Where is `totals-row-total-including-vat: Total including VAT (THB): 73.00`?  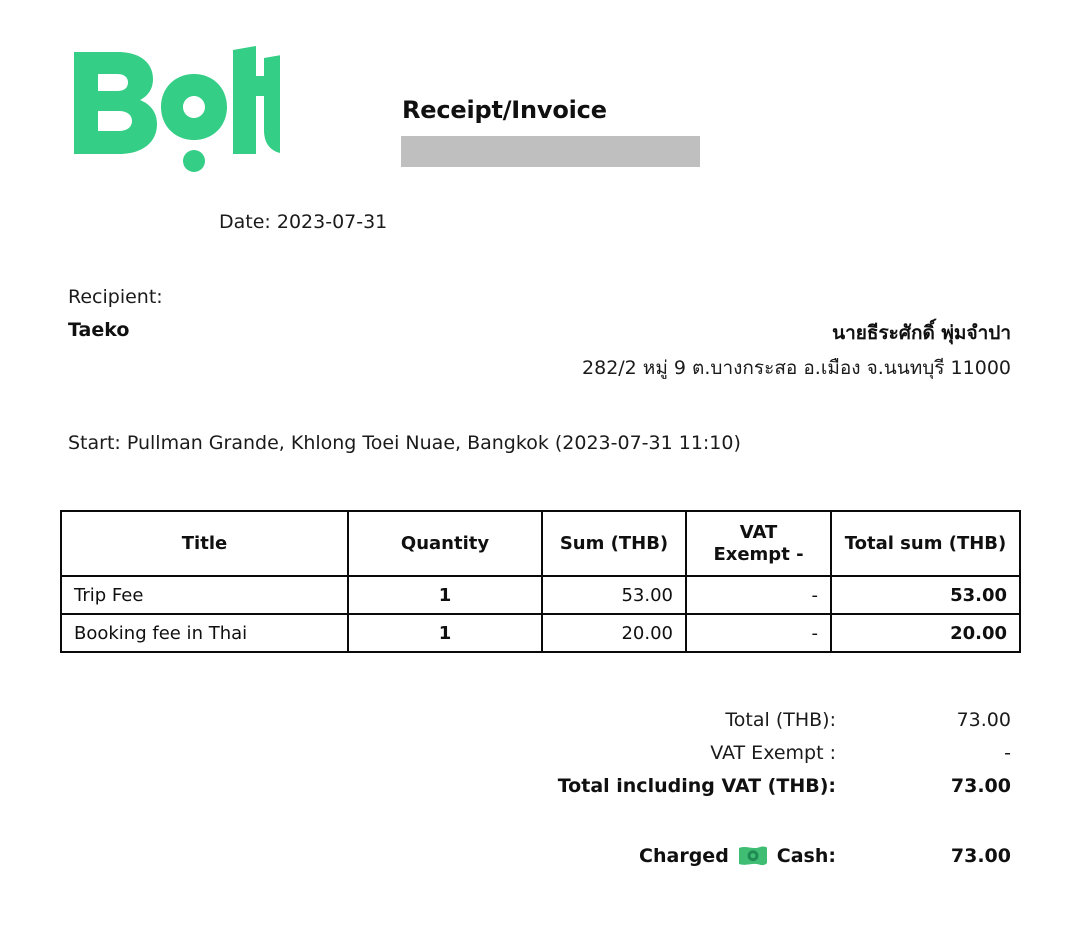 totals-row-total-including-vat: Total including VAT (THB): 73.00 is located at coordinates (505, 793).